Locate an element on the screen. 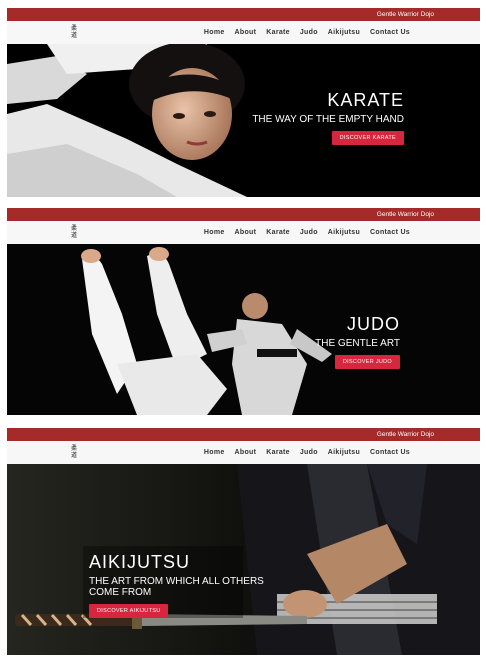 This screenshot has width=486, height=665. slide-title: KARATE is located at coordinates (365, 100).